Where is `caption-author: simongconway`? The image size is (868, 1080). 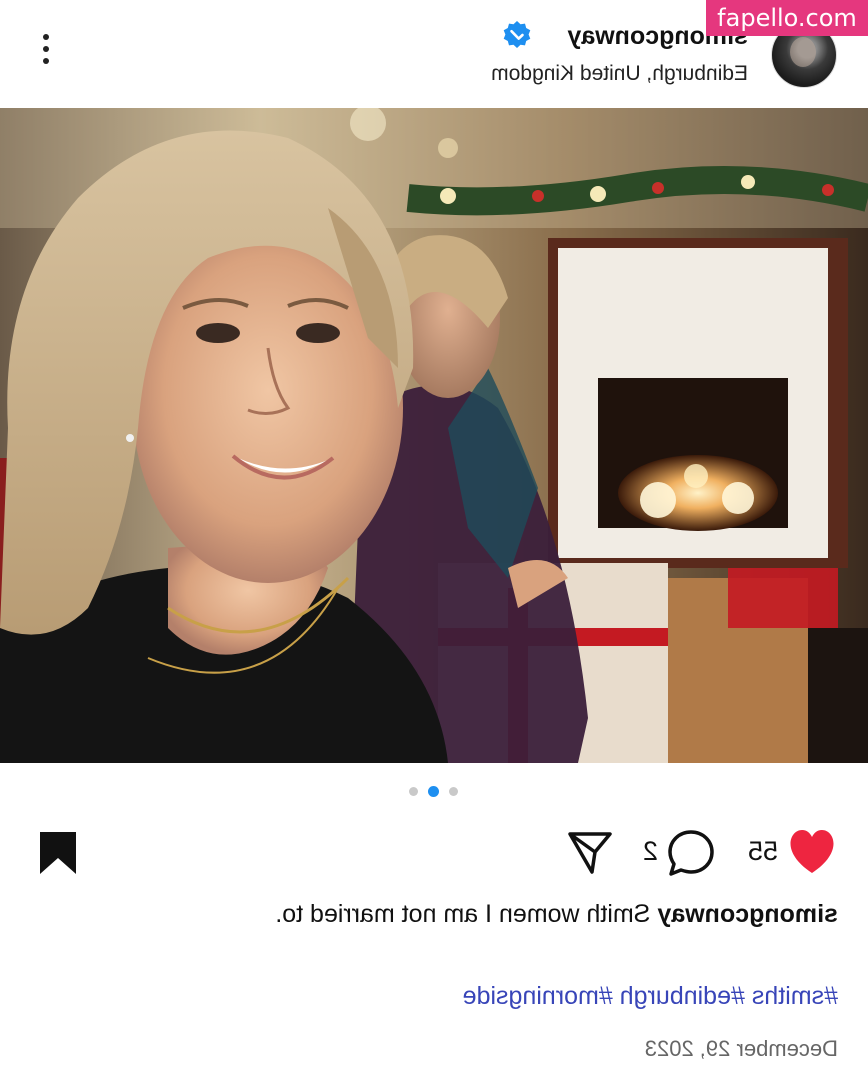
caption-author: simongconway is located at coordinates (747, 914).